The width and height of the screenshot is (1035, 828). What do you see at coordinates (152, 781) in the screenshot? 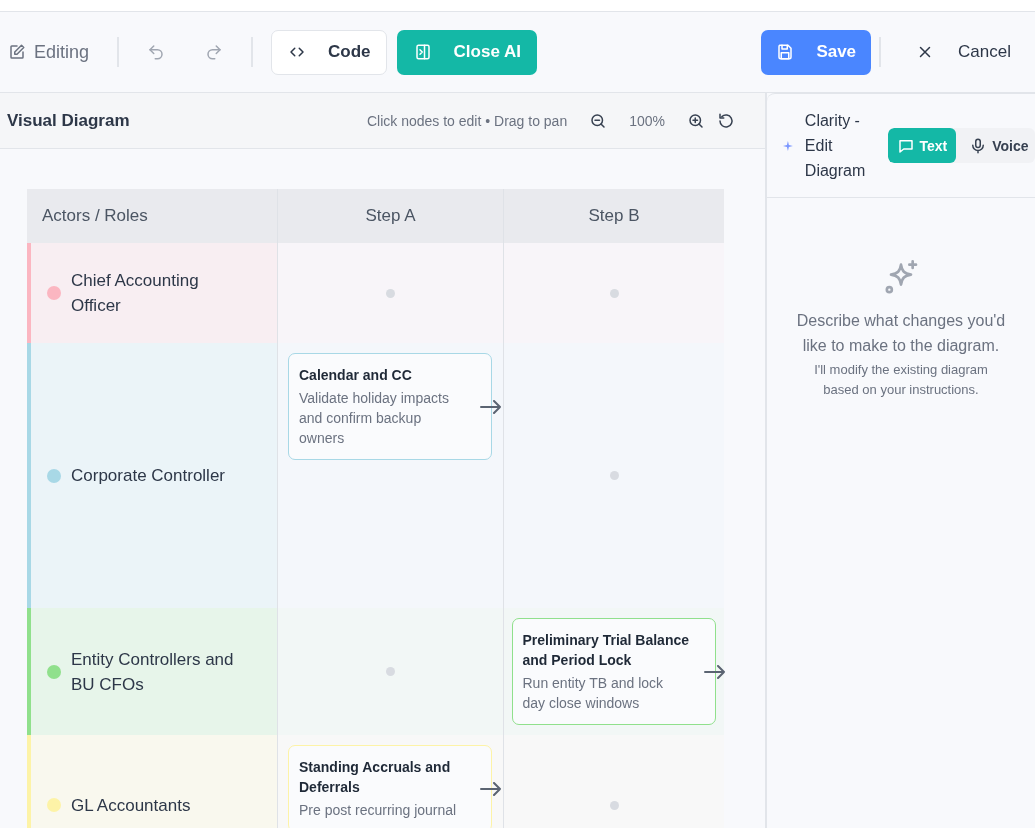
I see `lane-header: GL Accountants` at bounding box center [152, 781].